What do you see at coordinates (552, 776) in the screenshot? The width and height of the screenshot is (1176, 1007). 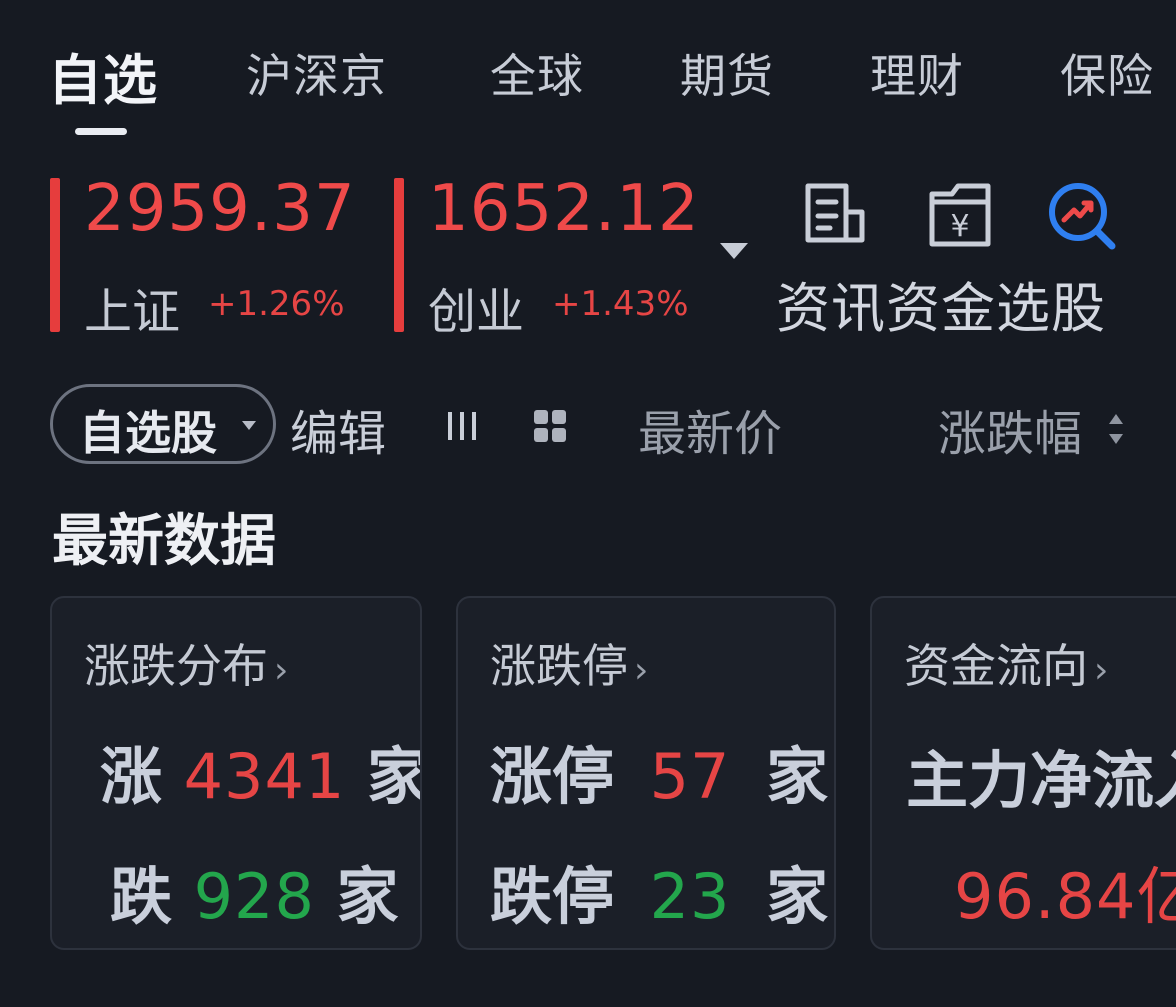 I see `limit-up-label: 涨停` at bounding box center [552, 776].